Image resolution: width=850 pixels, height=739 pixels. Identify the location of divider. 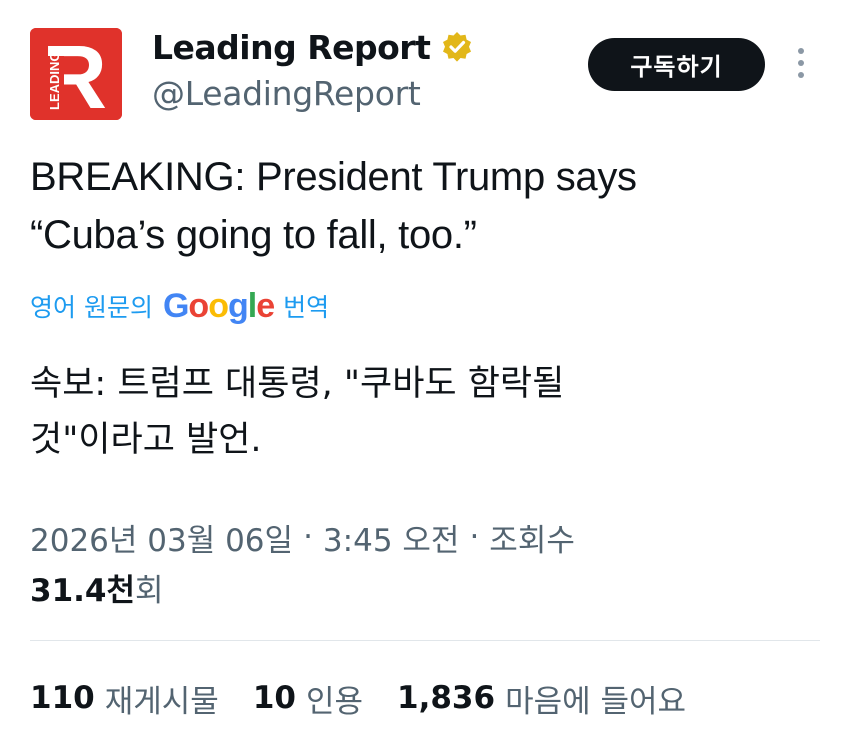
(425, 640).